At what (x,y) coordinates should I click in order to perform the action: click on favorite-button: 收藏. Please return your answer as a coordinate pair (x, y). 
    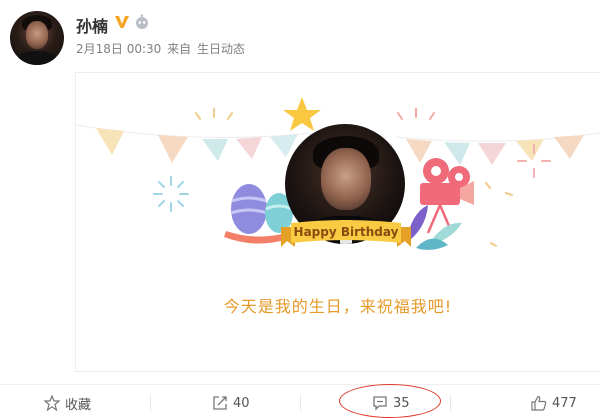
    Looking at the image, I should click on (67, 403).